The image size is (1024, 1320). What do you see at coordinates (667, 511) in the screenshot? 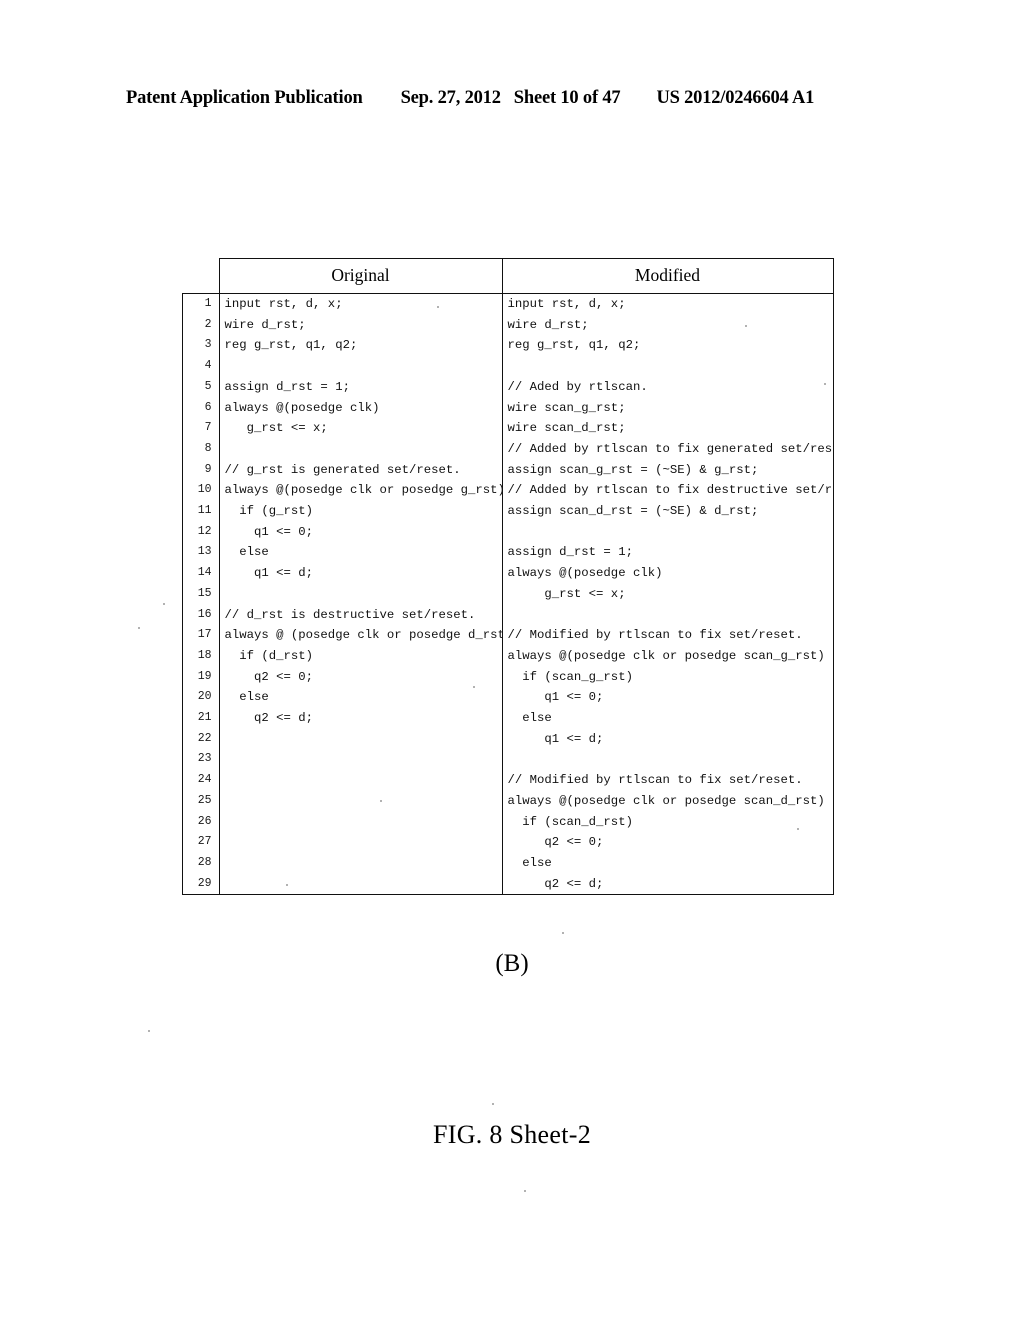
I see `code-cell-modified: assign scan_d_rst = (~SE) & d_rst;` at bounding box center [667, 511].